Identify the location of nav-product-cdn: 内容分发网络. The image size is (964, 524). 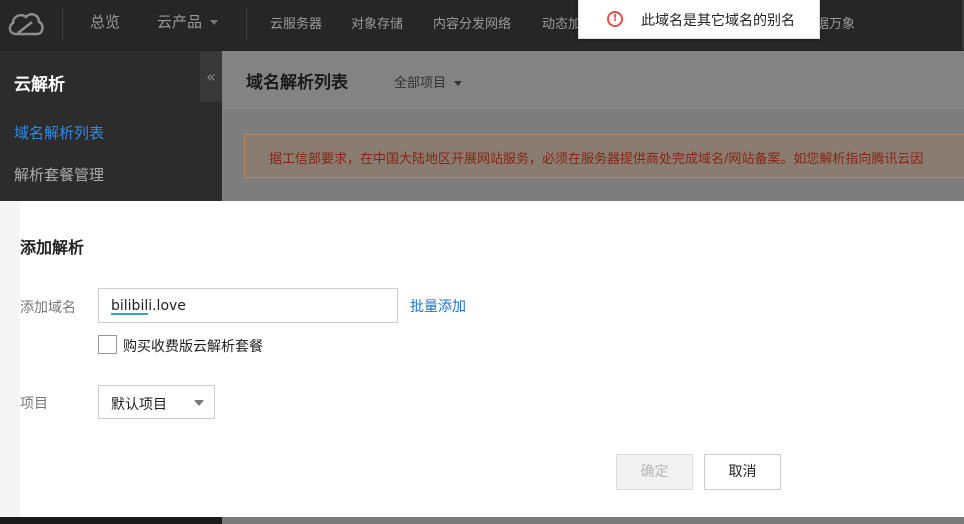
(472, 22).